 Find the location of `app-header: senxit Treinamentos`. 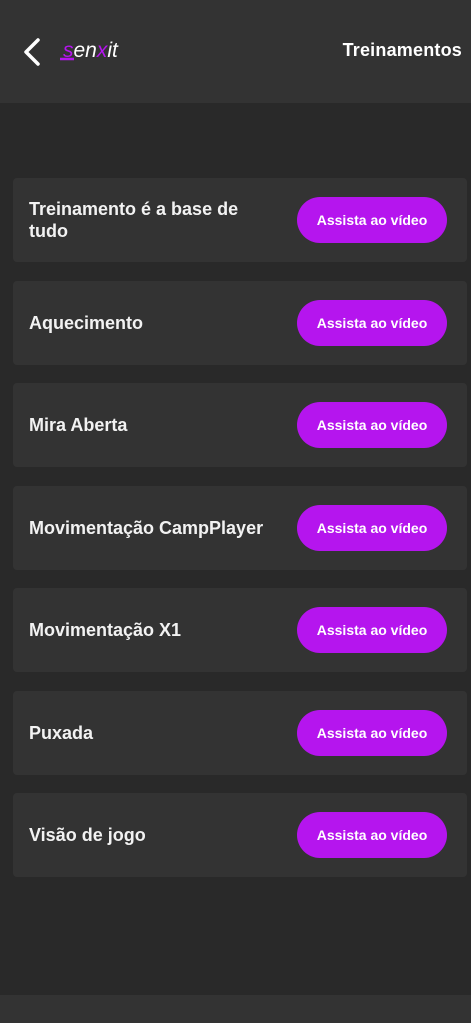

app-header: senxit Treinamentos is located at coordinates (235, 51).